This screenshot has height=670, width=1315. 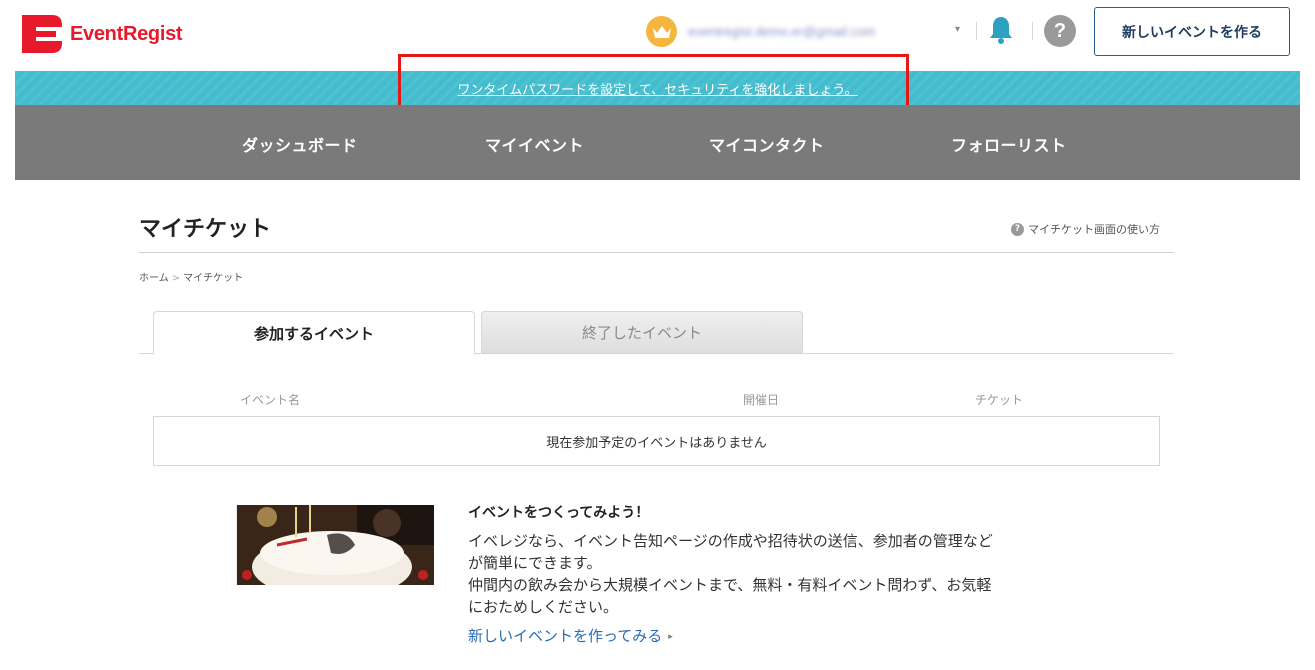 I want to click on event-cake-photo, so click(x=335, y=545).